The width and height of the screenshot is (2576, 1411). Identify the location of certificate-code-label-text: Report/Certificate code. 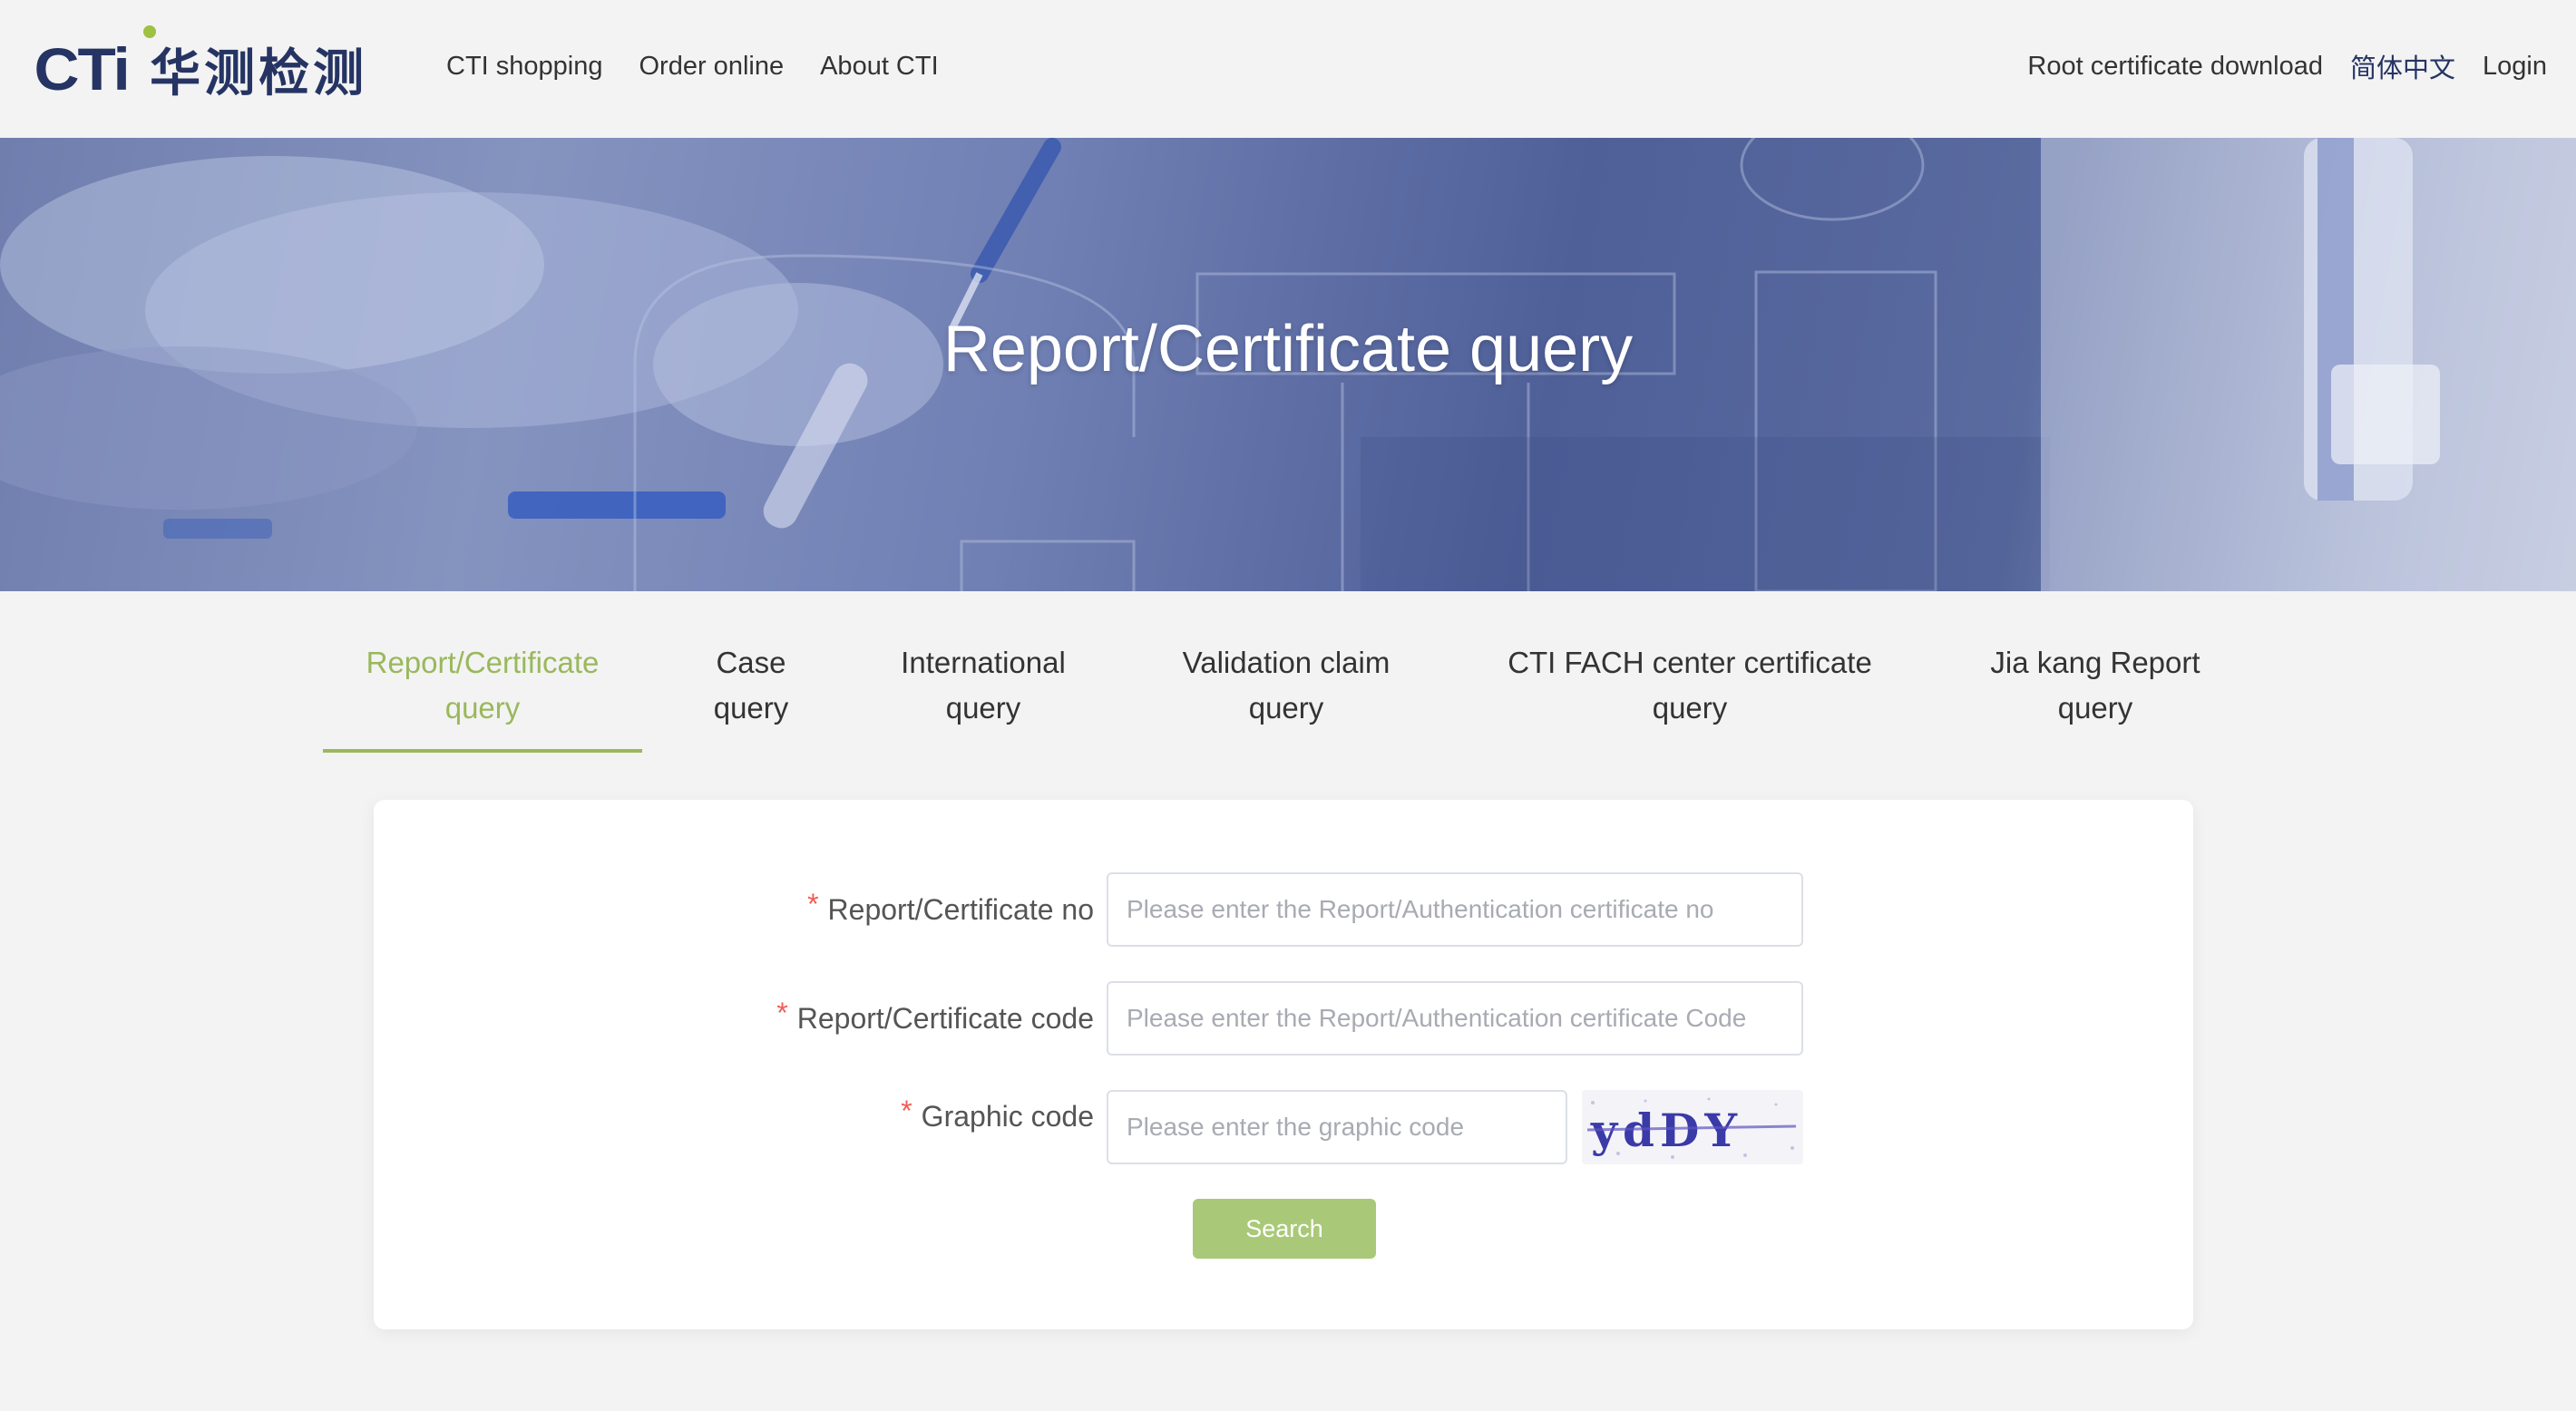
(945, 1018).